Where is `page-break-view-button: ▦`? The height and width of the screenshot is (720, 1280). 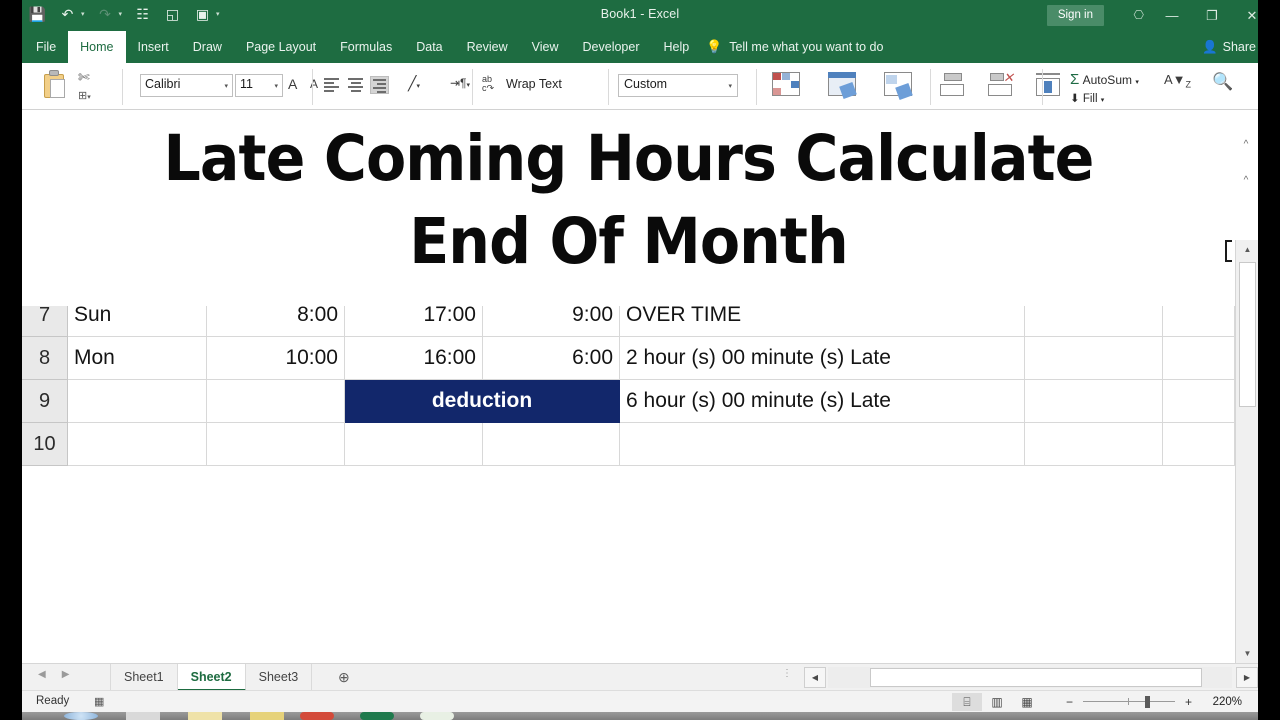 page-break-view-button: ▦ is located at coordinates (1027, 702).